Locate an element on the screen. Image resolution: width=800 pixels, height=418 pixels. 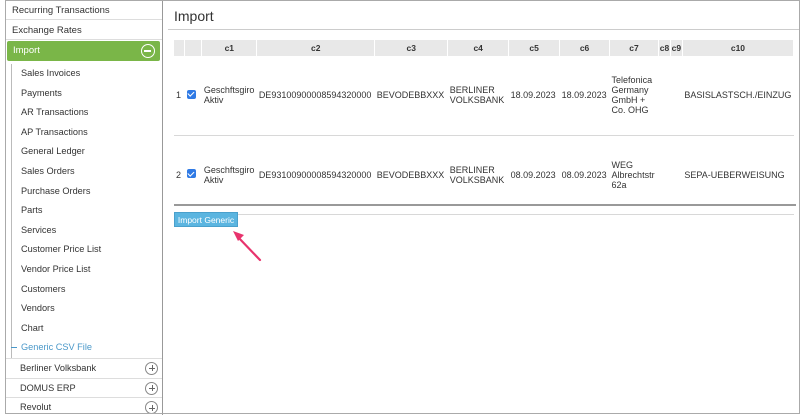
header-cell: c10 is located at coordinates (738, 48).